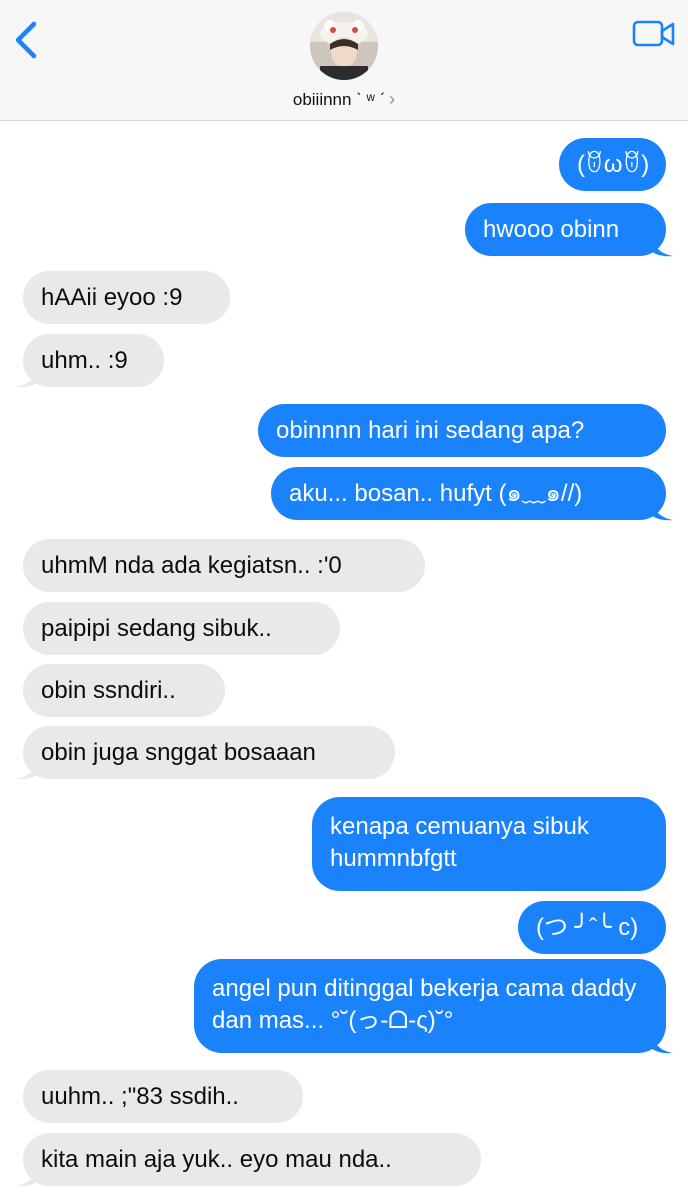 This screenshot has width=688, height=1200. Describe the element at coordinates (108, 690) in the screenshot. I see `message-text: obin ssndiri..` at that location.